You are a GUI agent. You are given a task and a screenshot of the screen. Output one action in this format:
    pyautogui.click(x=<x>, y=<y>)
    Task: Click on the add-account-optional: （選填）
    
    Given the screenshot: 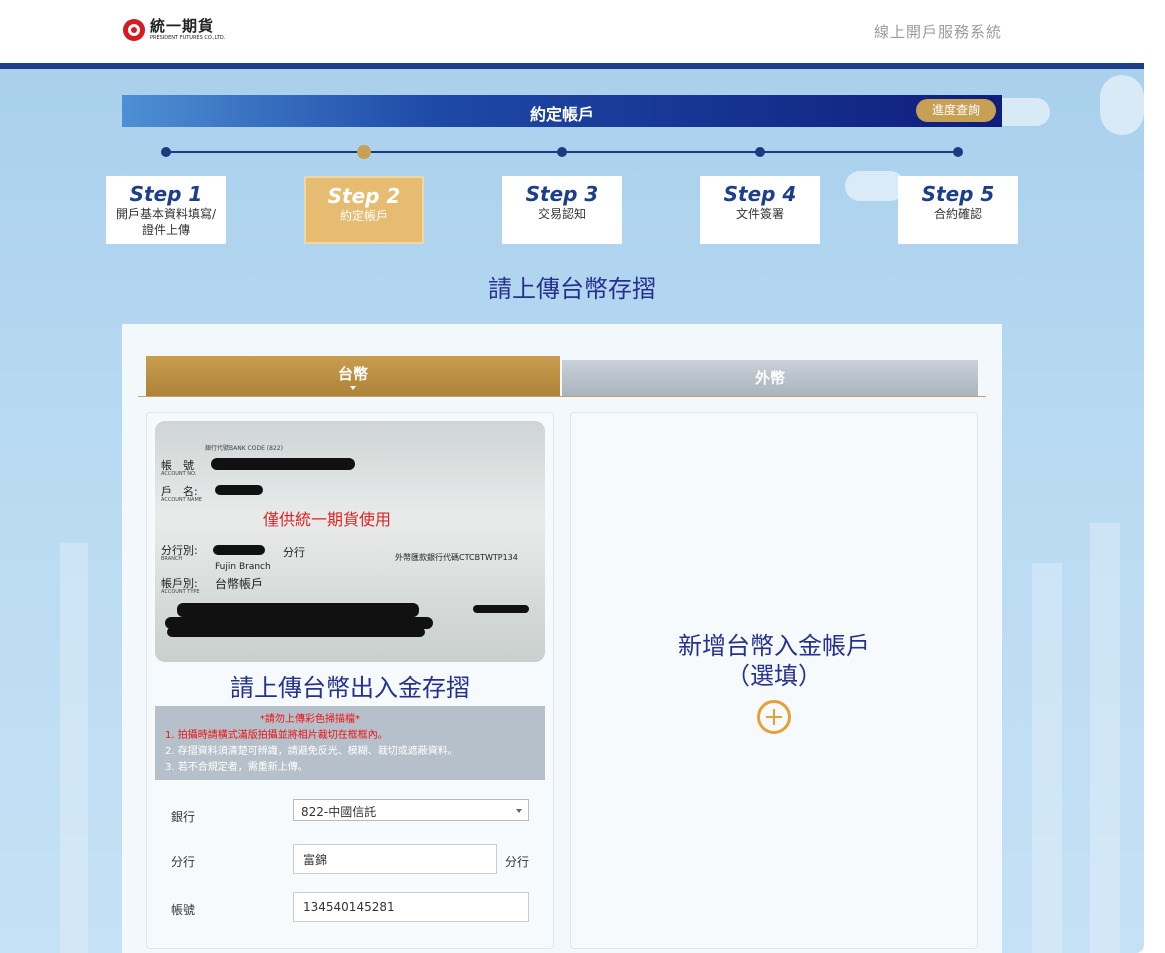 What is the action you would take?
    pyautogui.click(x=774, y=676)
    